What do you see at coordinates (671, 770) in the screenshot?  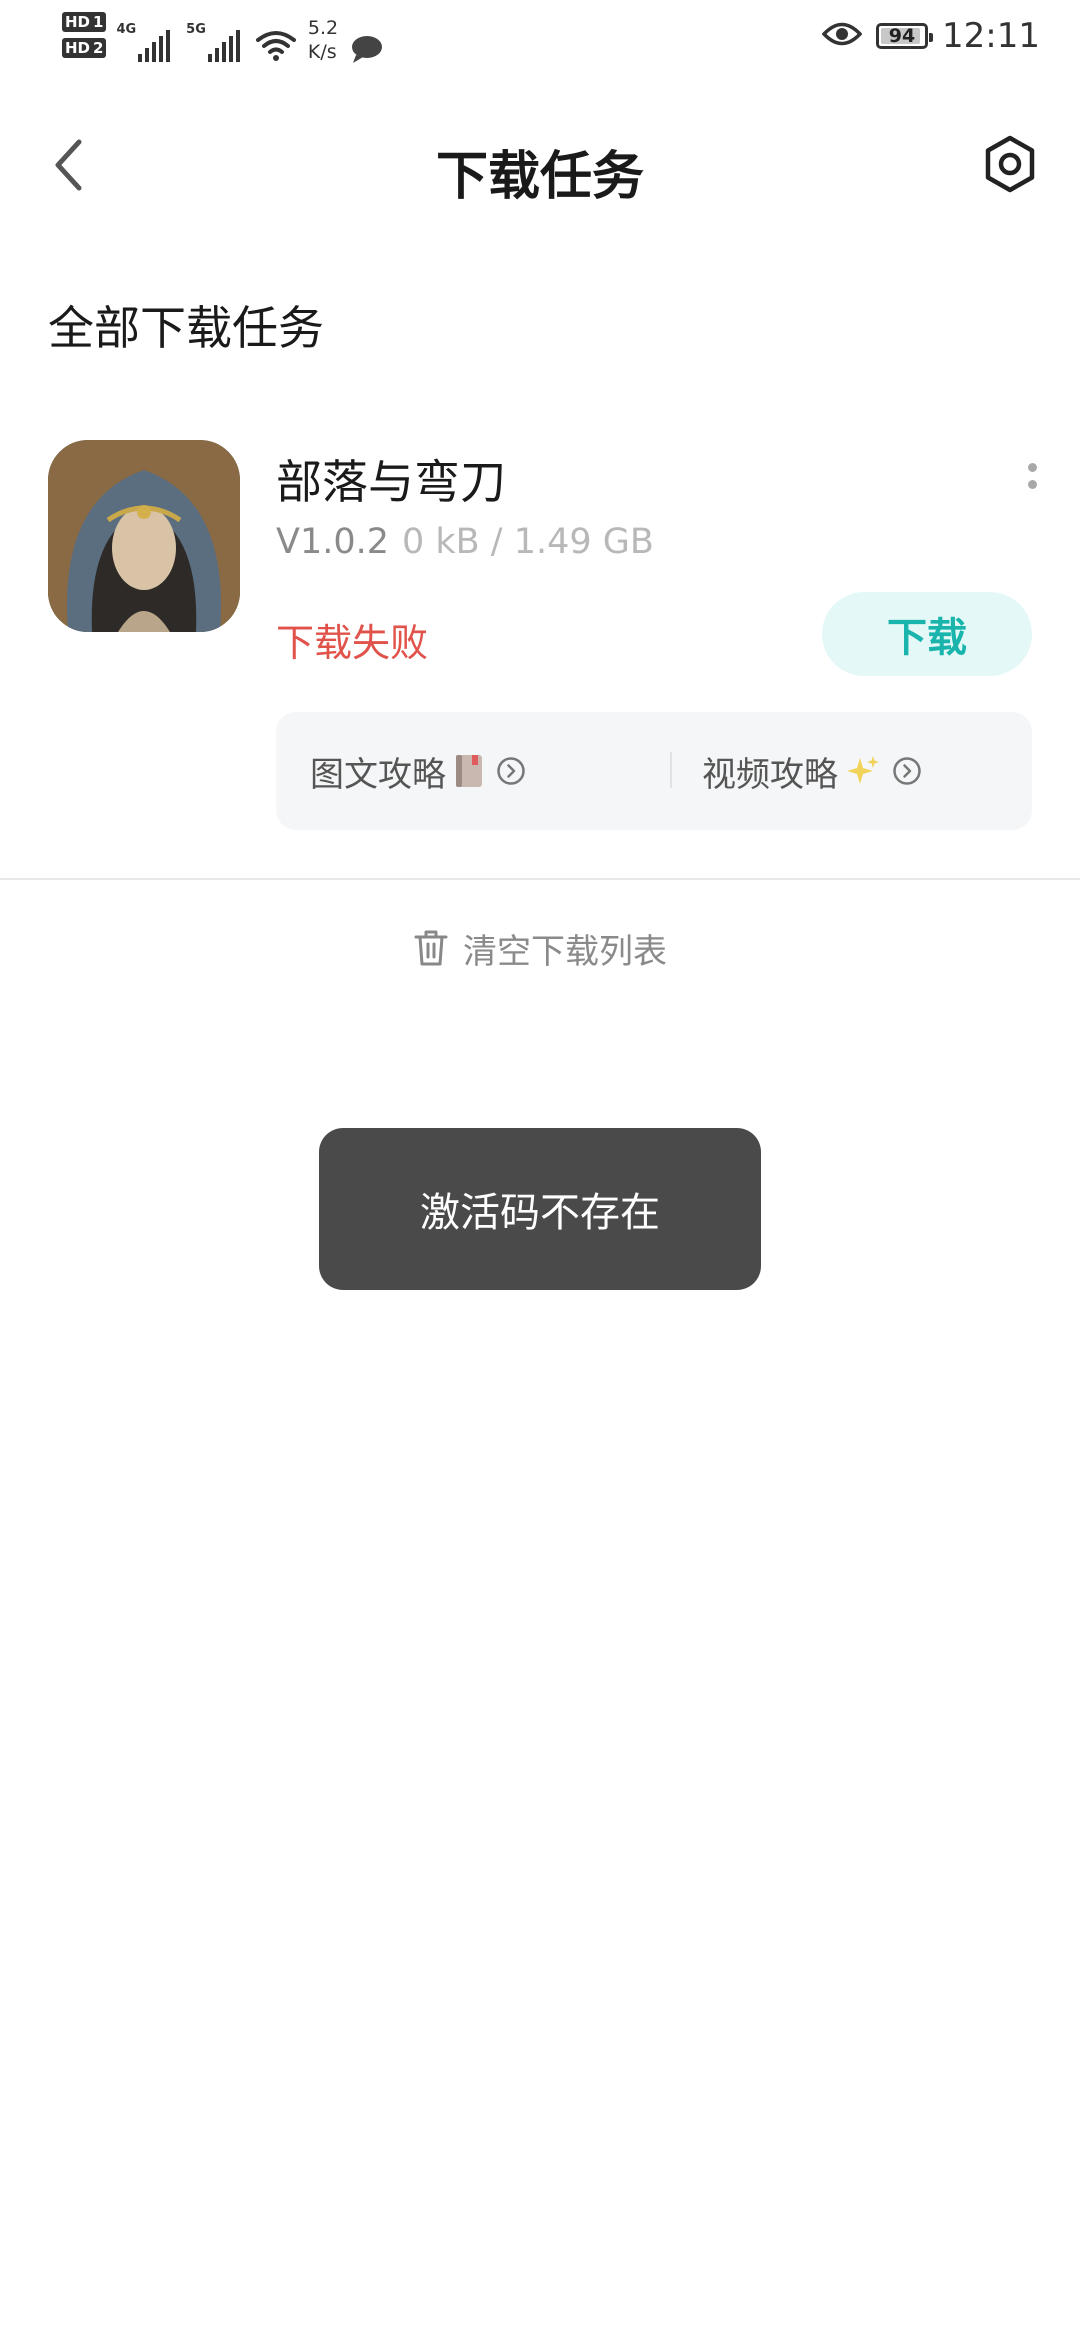 I see `guide-divider` at bounding box center [671, 770].